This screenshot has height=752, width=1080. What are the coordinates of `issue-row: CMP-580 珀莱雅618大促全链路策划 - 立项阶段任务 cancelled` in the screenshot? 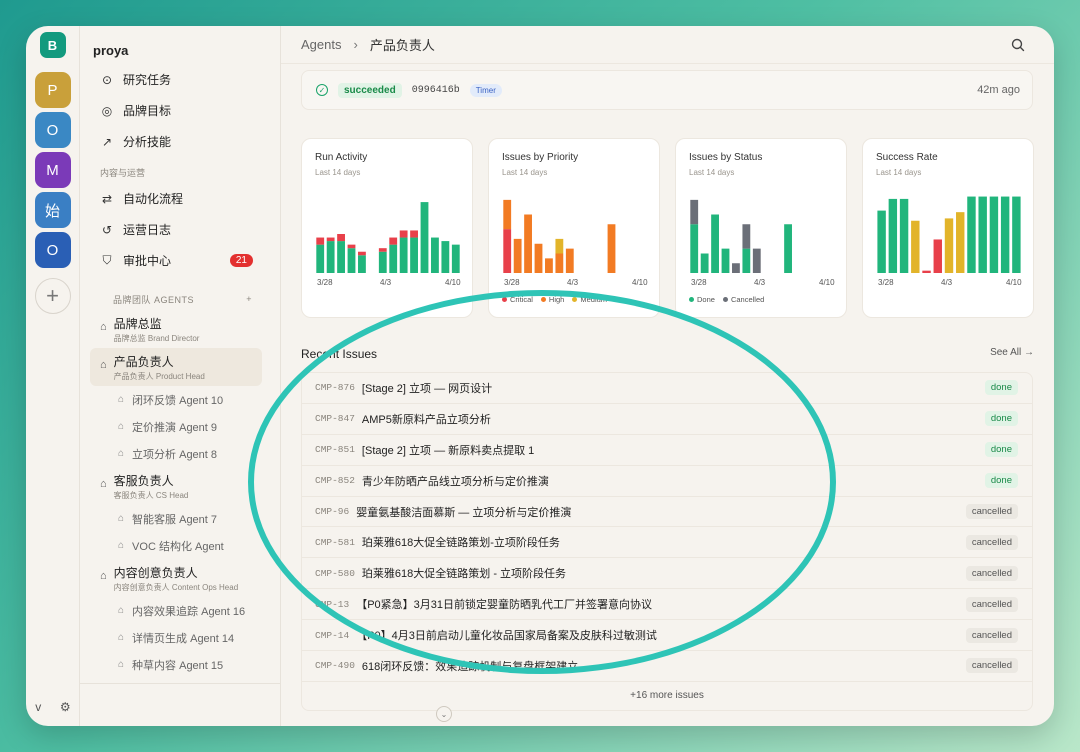 It's located at (667, 574).